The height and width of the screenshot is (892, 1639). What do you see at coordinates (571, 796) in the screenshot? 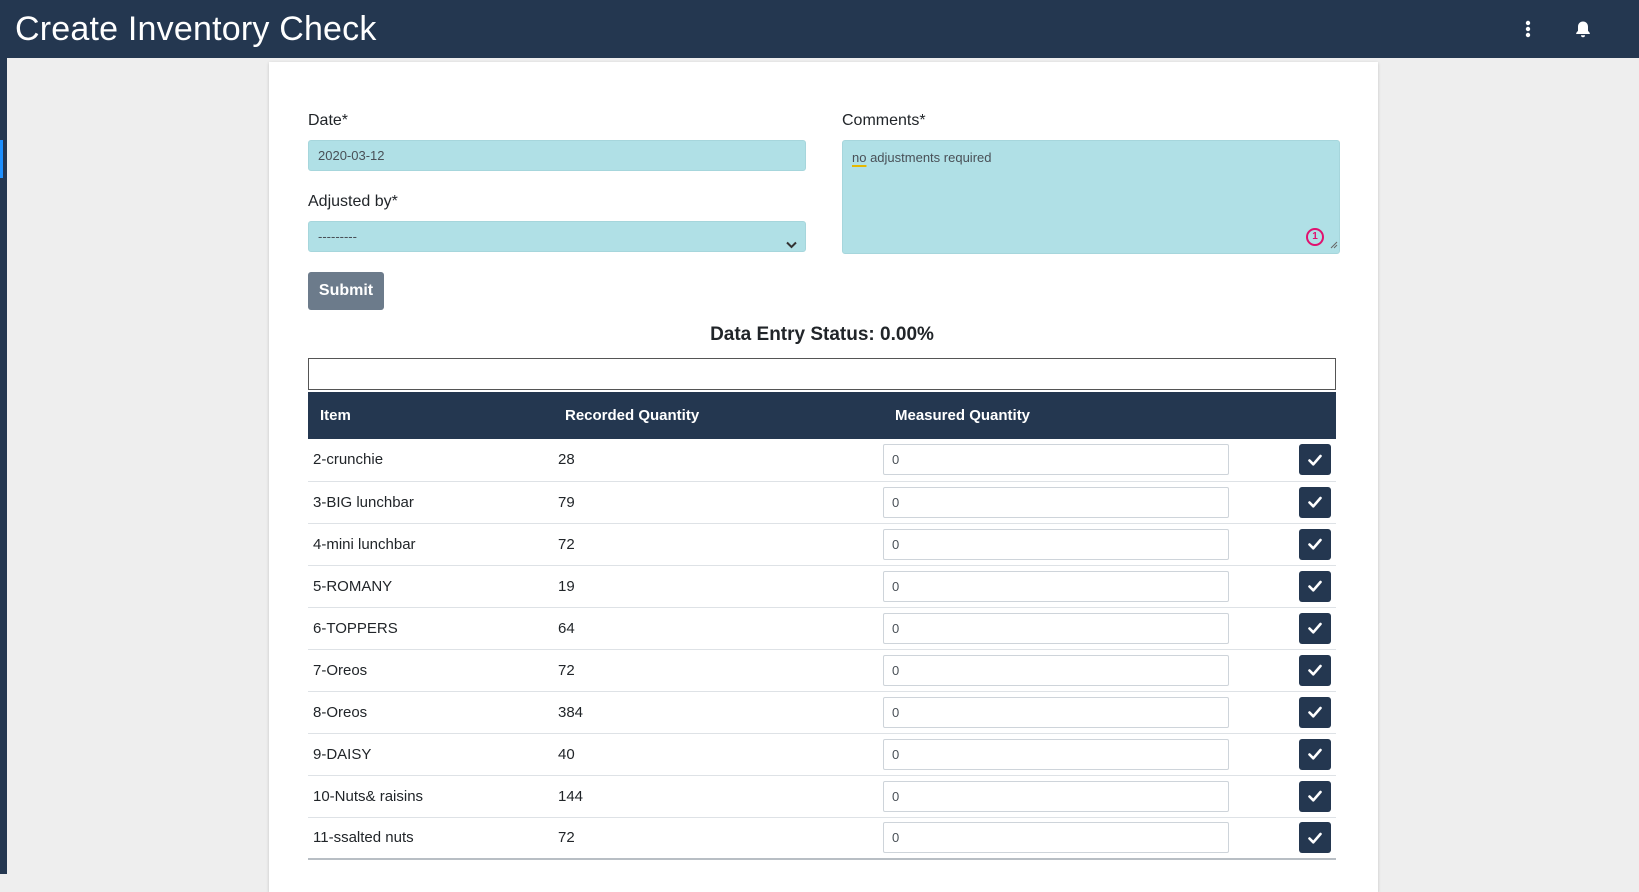
I see `recorded-quantity-cell: 144` at bounding box center [571, 796].